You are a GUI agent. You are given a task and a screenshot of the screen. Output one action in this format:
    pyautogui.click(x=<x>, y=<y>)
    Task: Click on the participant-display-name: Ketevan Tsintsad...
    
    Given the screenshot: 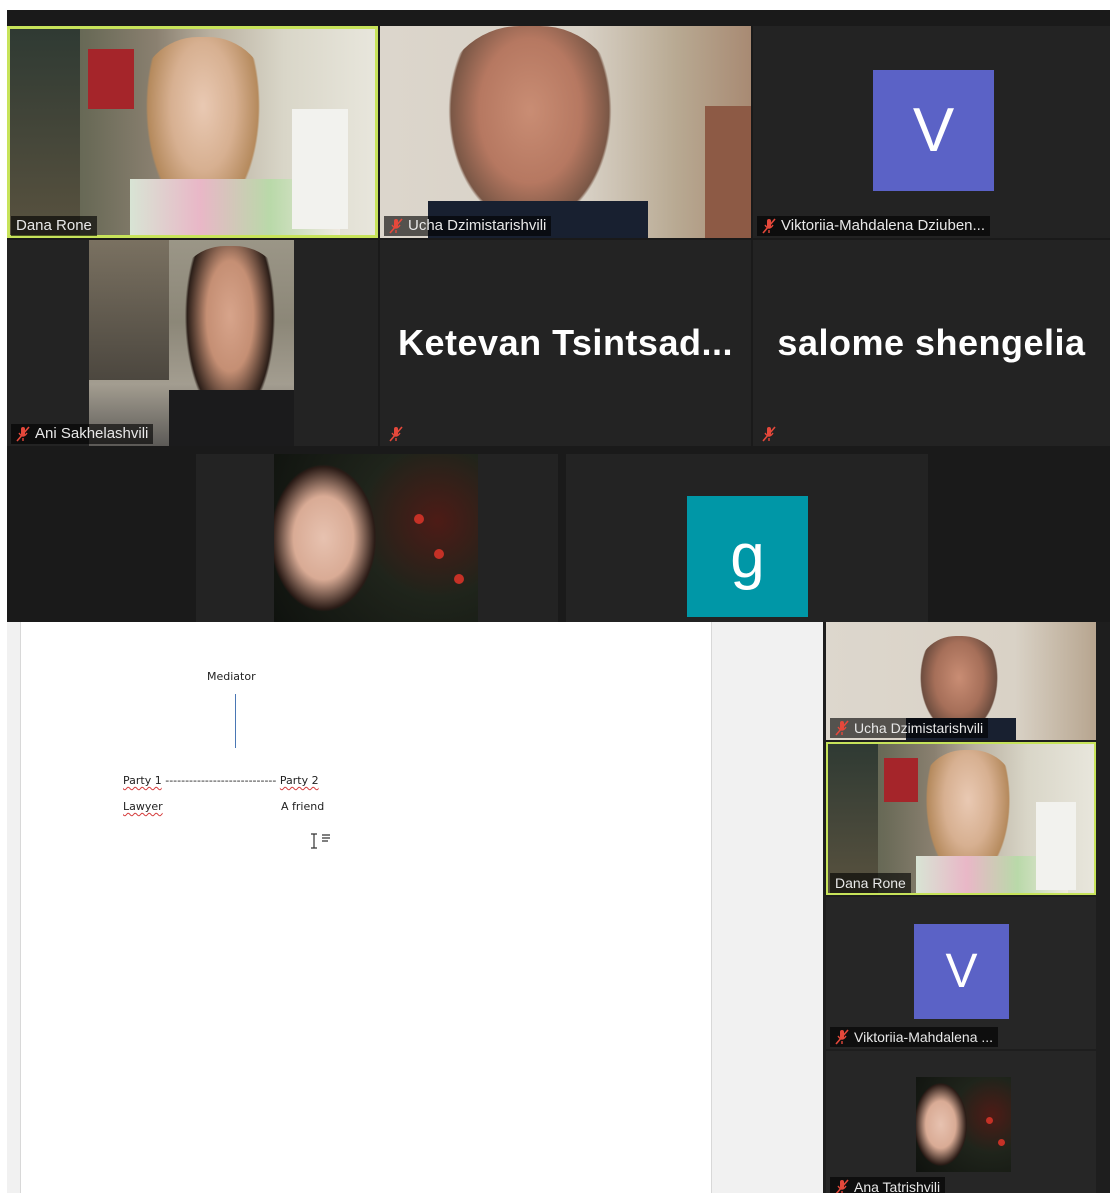 What is the action you would take?
    pyautogui.click(x=565, y=342)
    